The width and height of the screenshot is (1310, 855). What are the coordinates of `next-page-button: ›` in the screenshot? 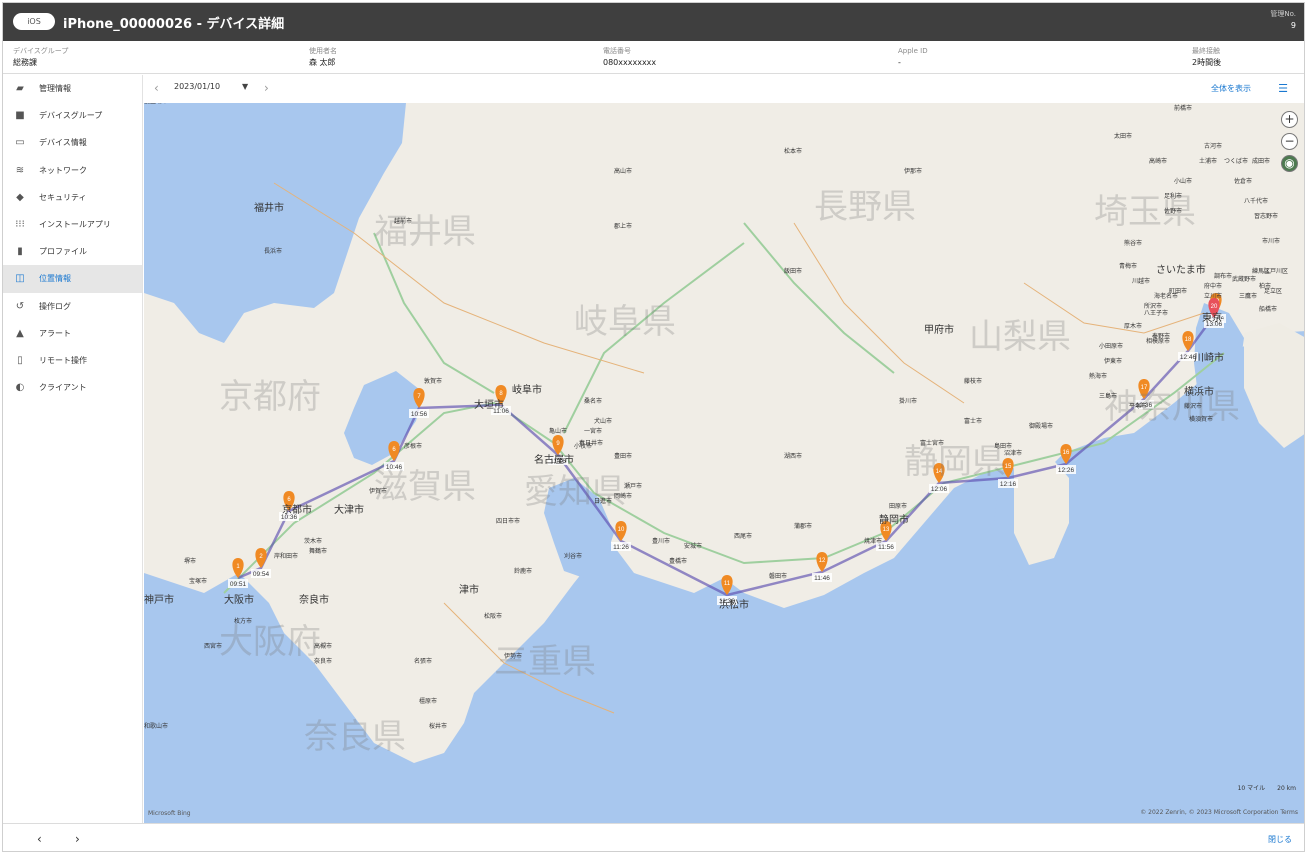 It's located at (77, 839).